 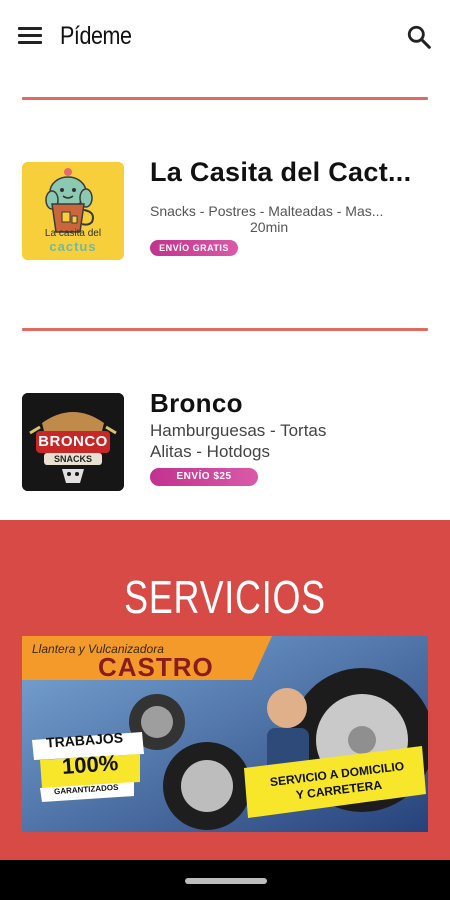 I want to click on search-icon, so click(x=419, y=37).